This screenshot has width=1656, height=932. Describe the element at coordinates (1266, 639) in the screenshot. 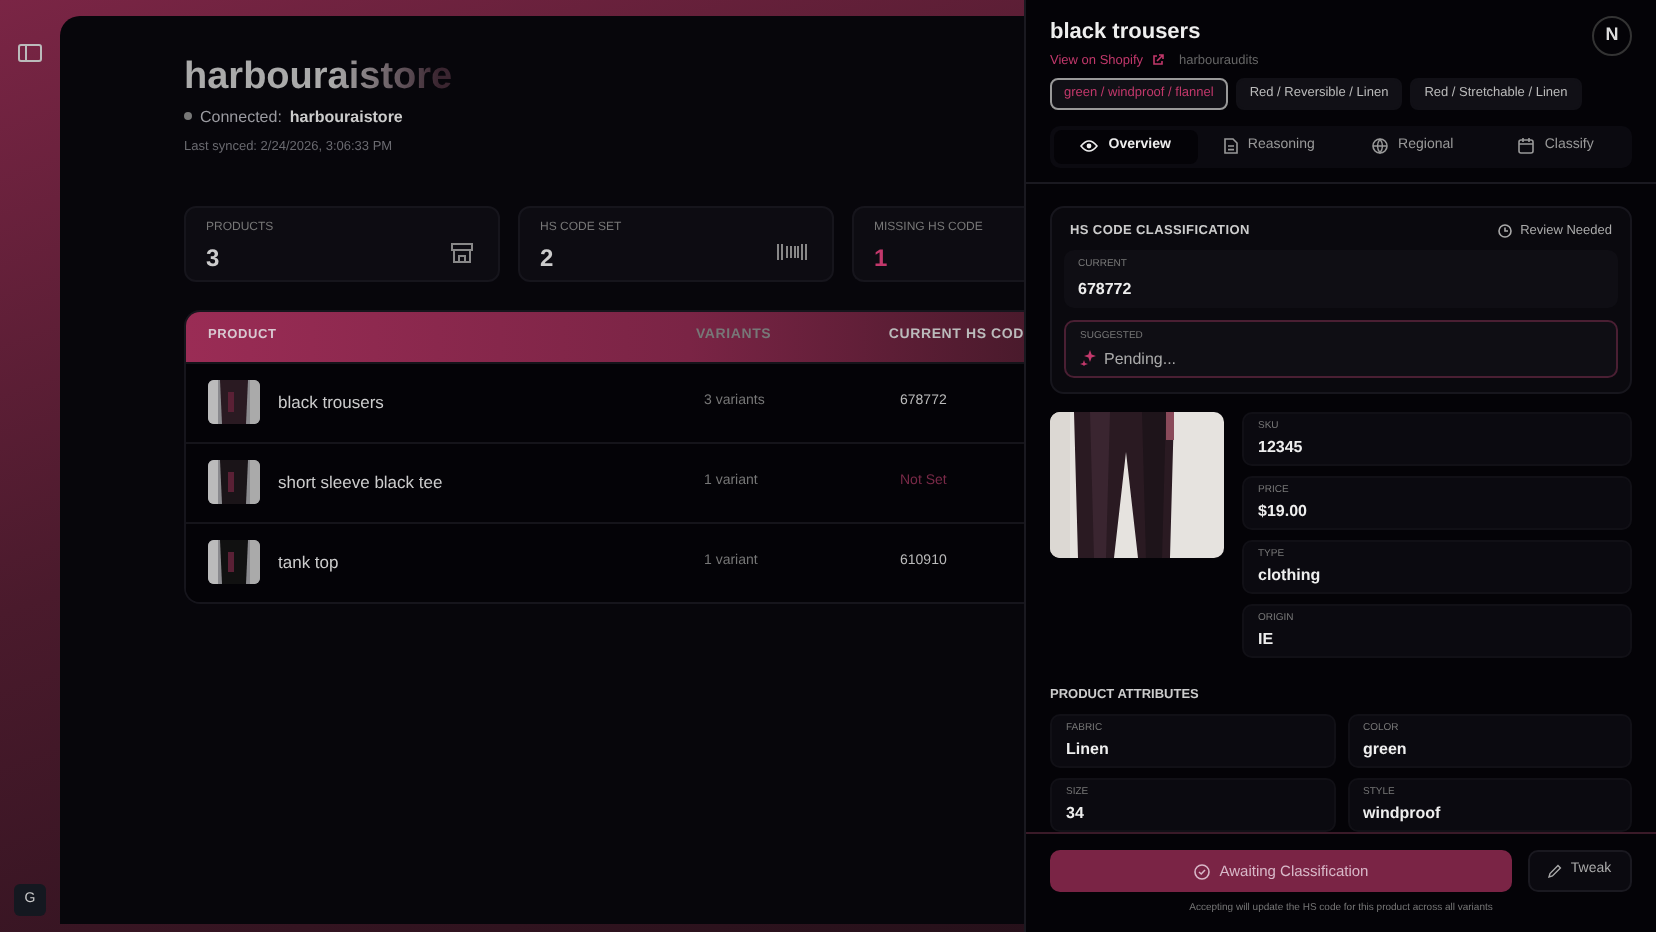

I see `field-value: IE` at that location.